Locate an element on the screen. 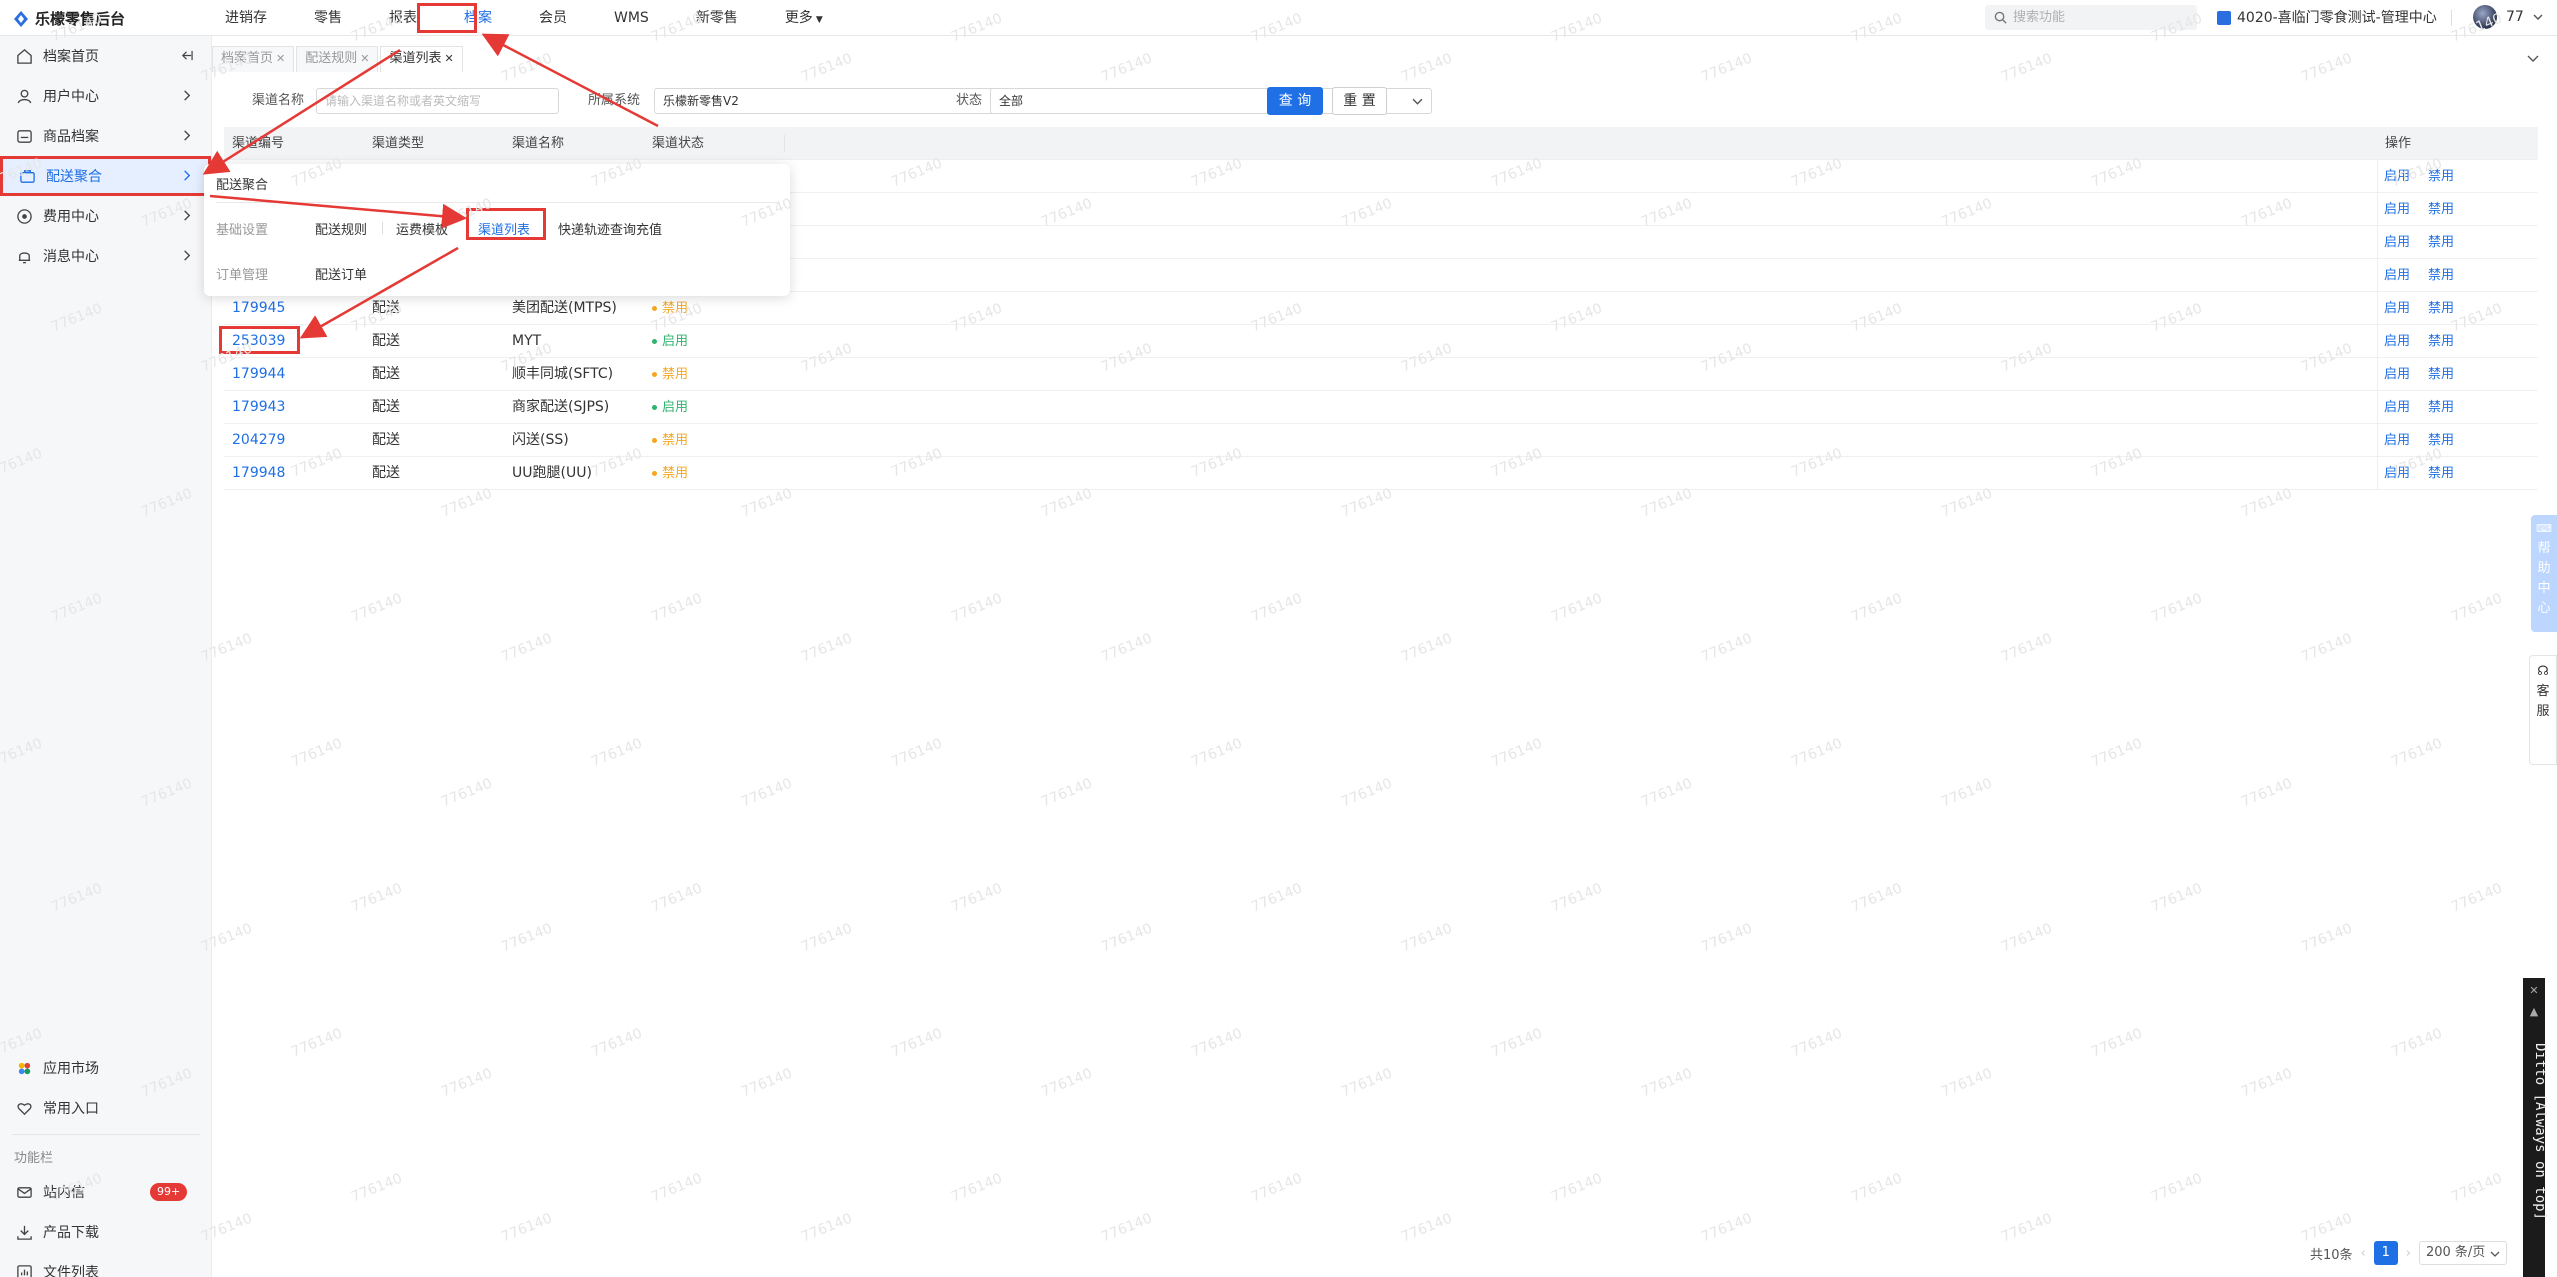 The image size is (2557, 1277). status-dot is located at coordinates (654, 308).